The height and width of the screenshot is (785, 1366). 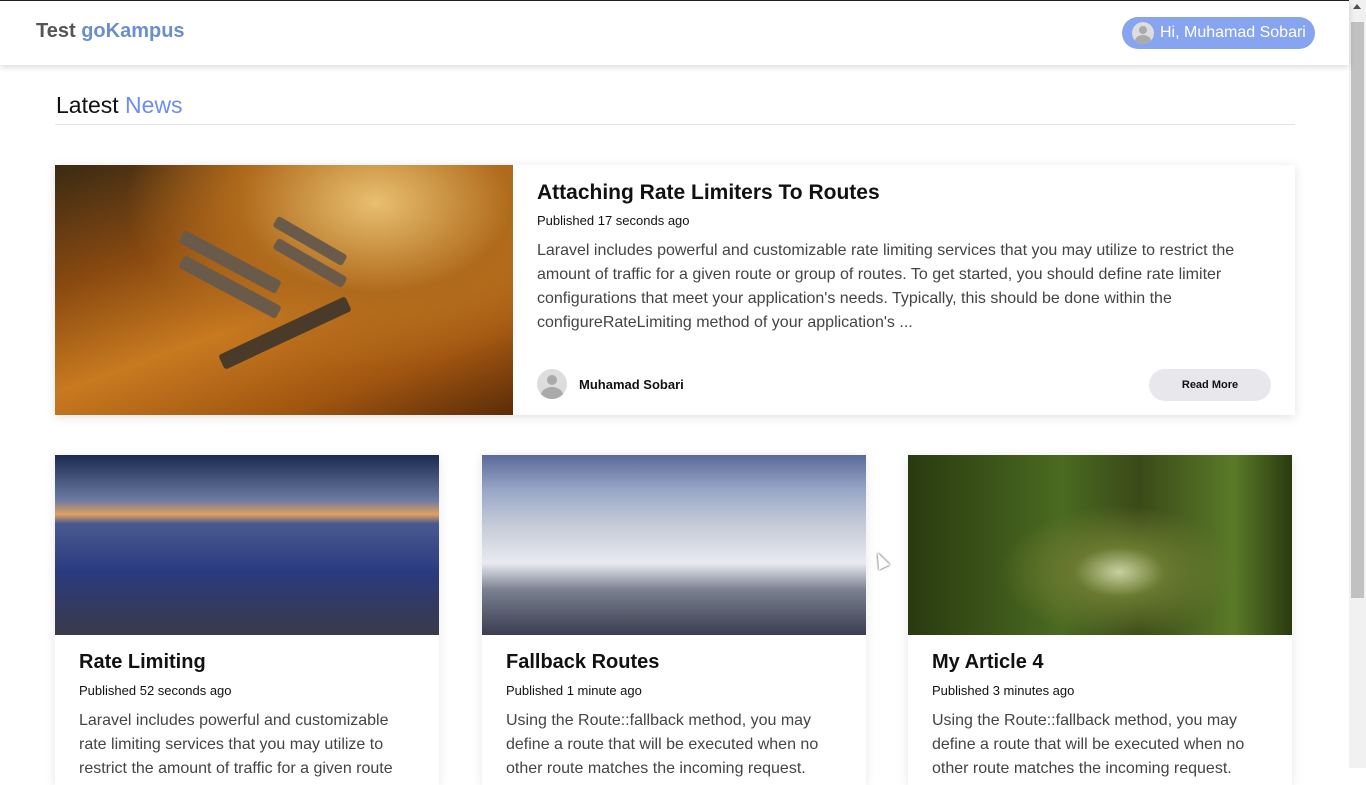 What do you see at coordinates (1233, 32) in the screenshot?
I see `user-greeting: Hi, Muhamad Sobari` at bounding box center [1233, 32].